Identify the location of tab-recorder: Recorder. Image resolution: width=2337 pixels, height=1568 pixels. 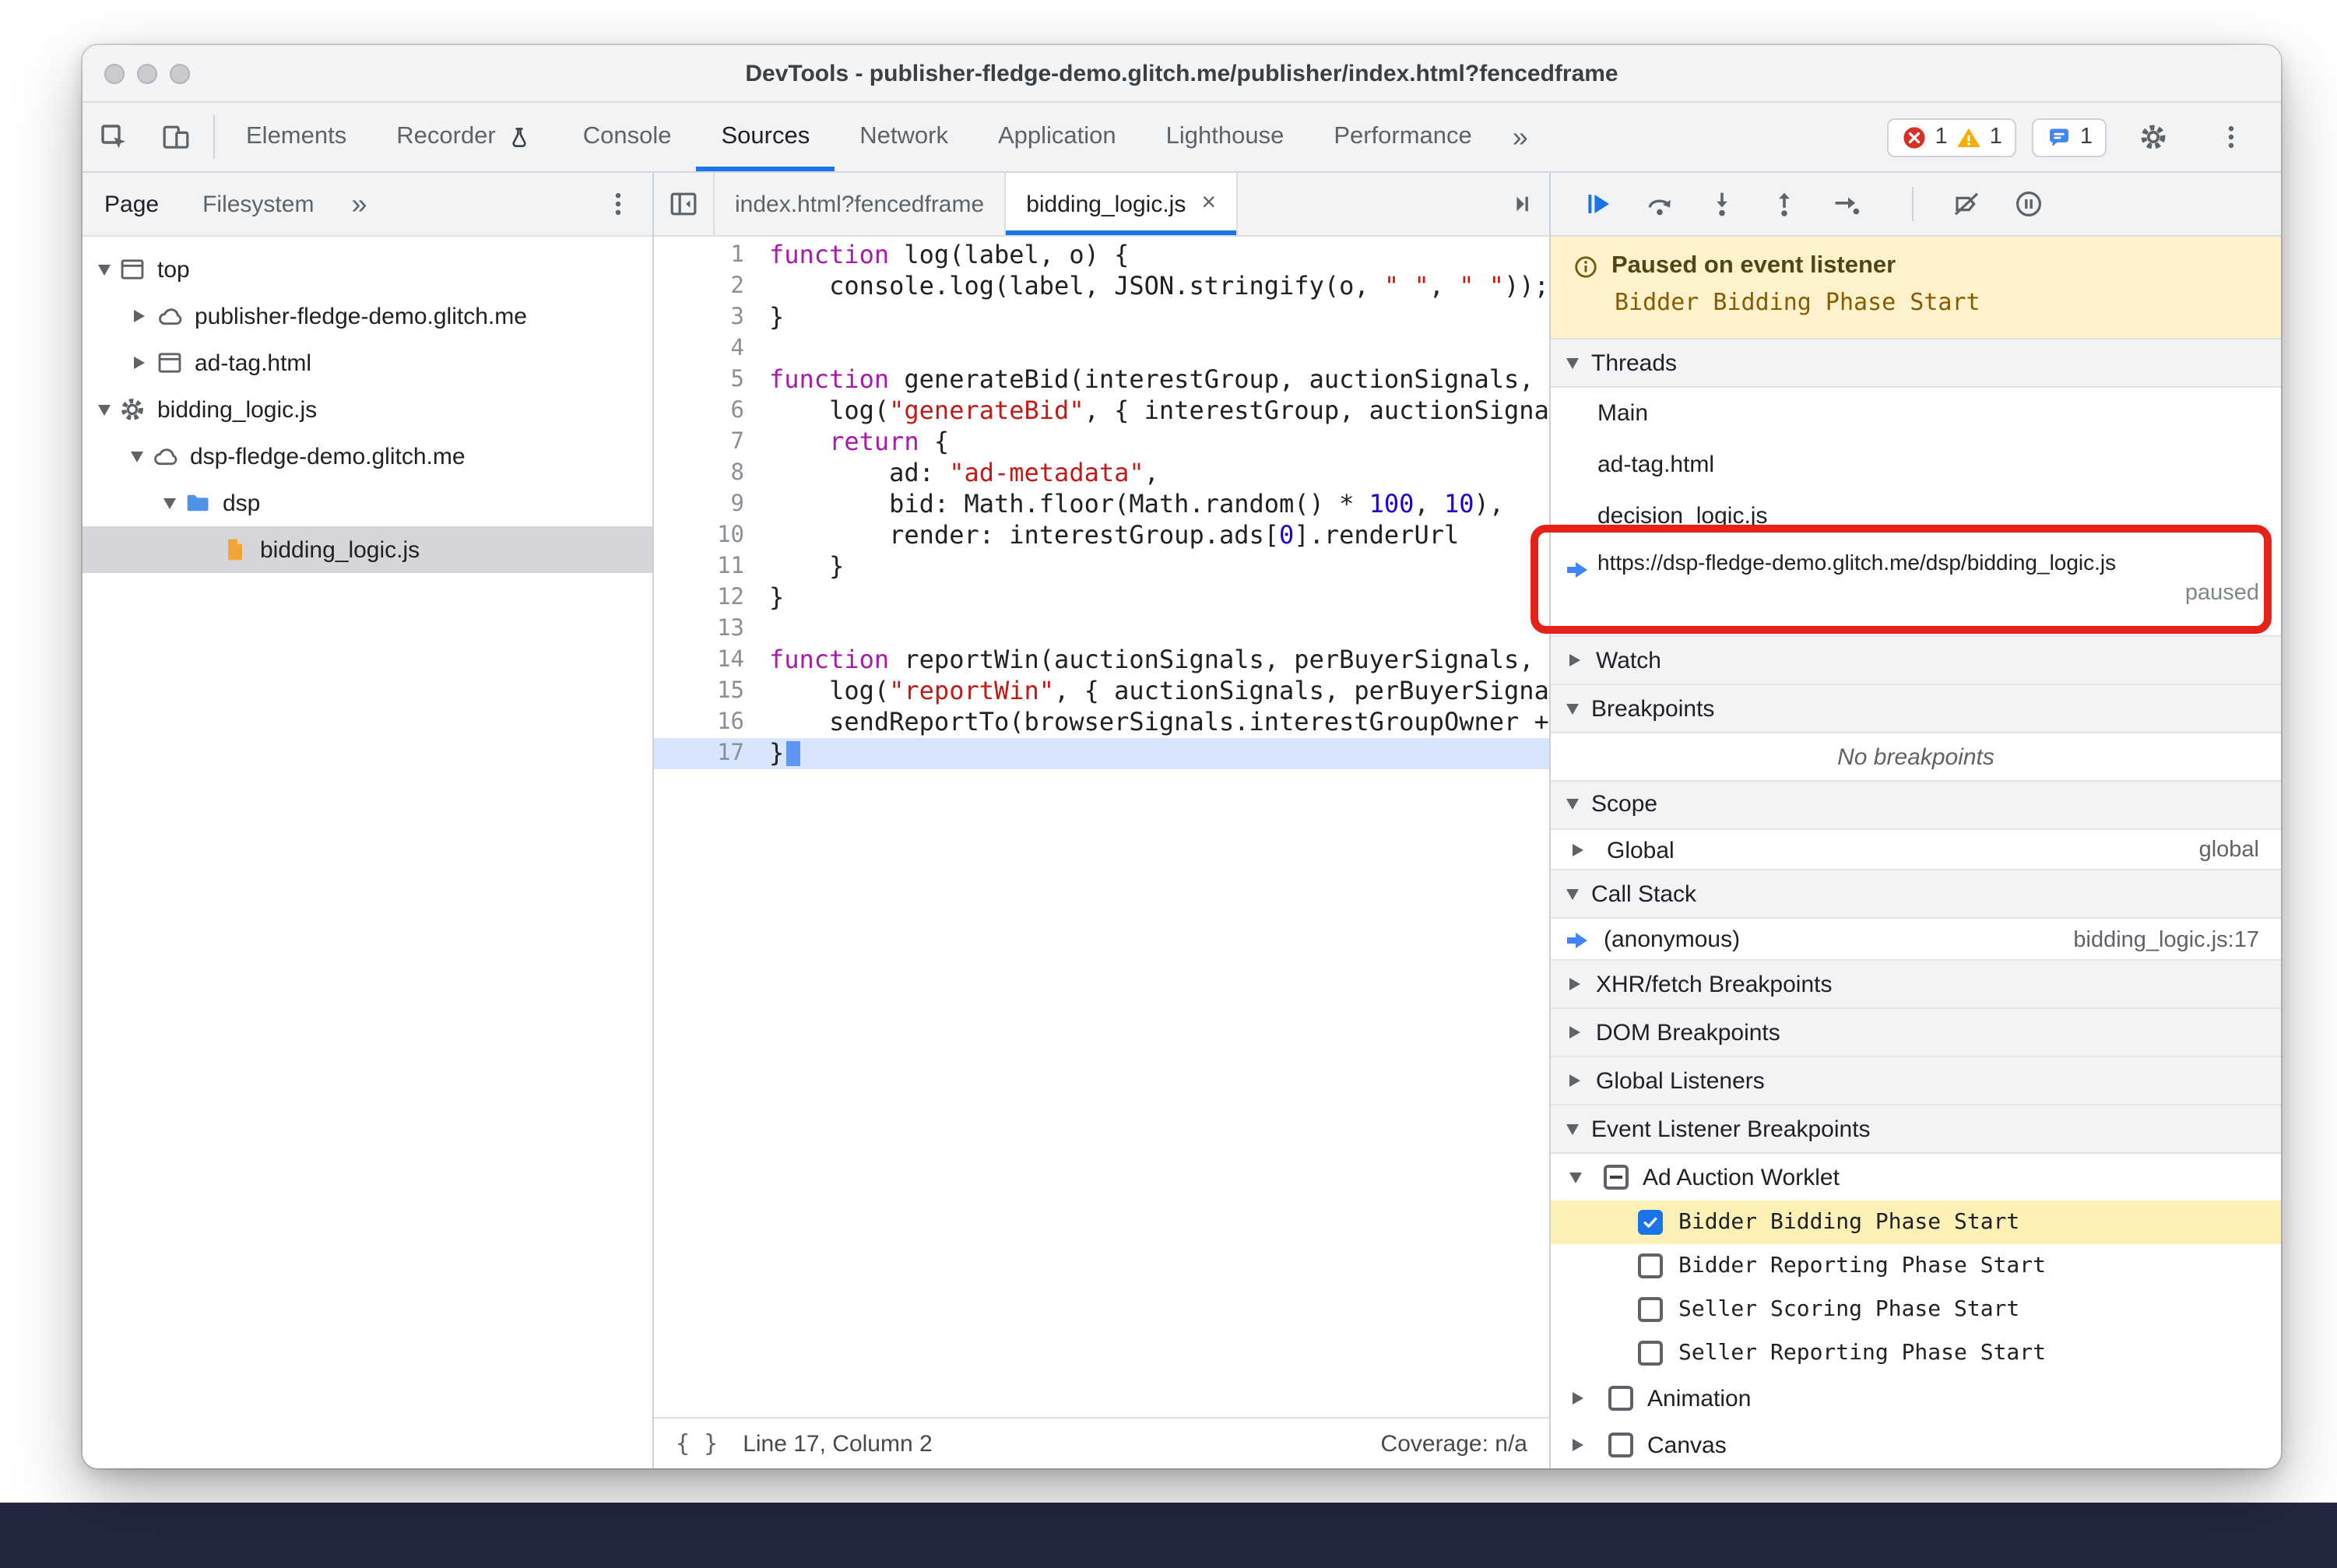
(465, 137).